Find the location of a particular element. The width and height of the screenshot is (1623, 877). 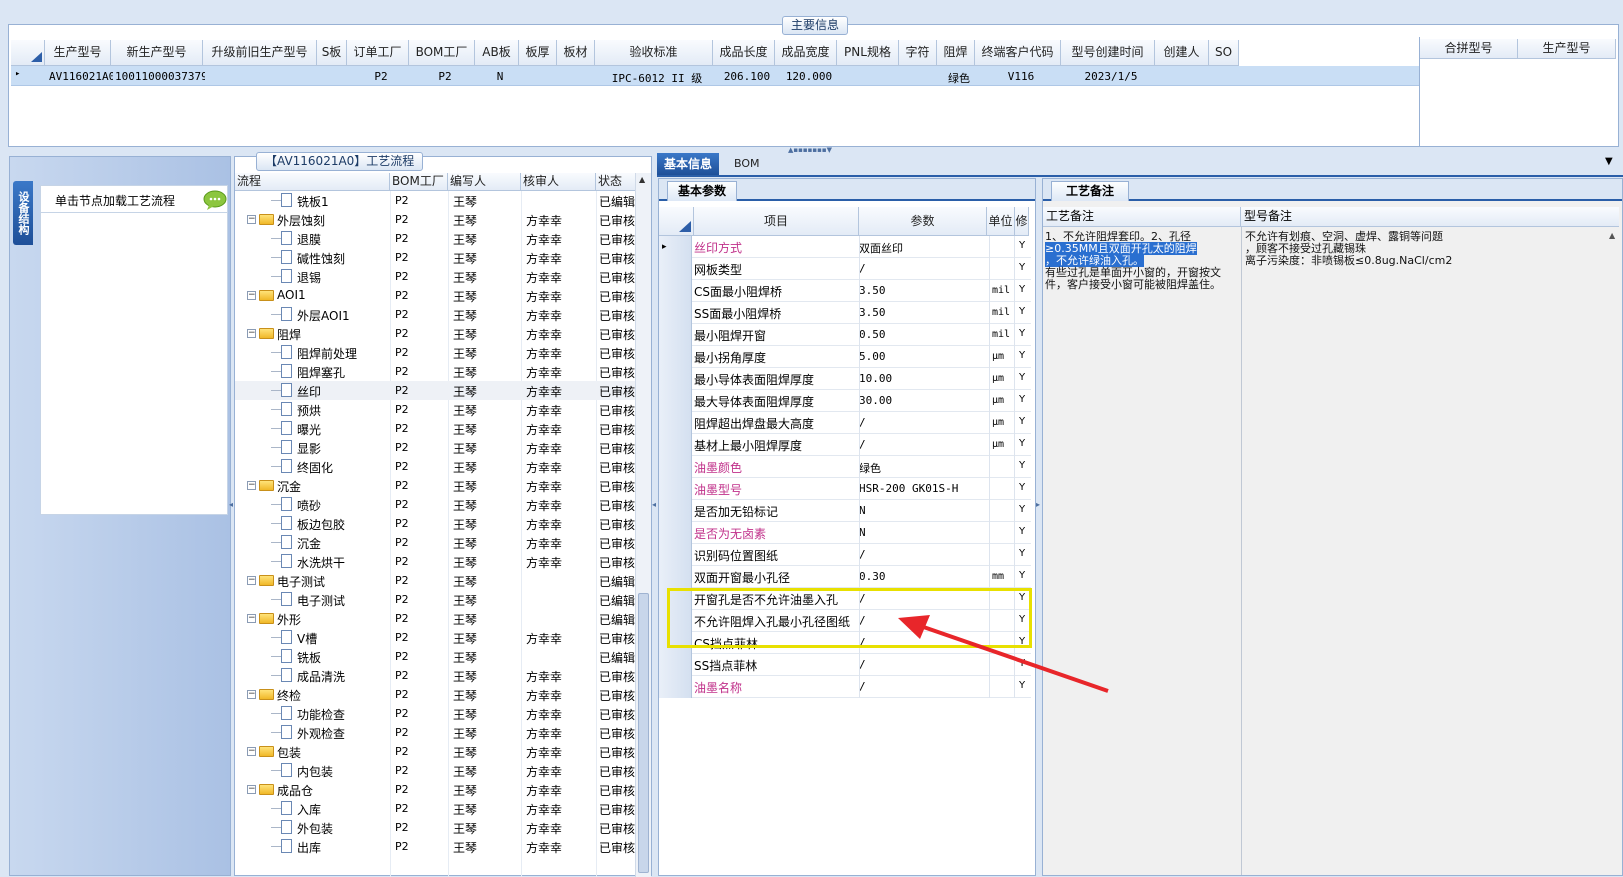

param-row: SS面最小阻焊桥 3.50 mil Y is located at coordinates (845, 313).